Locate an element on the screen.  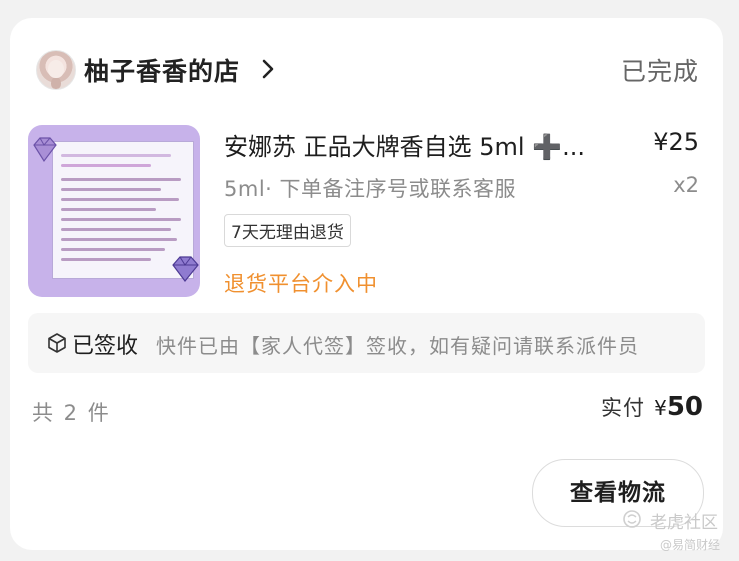
item-count: 共 2 件 is located at coordinates (71, 413).